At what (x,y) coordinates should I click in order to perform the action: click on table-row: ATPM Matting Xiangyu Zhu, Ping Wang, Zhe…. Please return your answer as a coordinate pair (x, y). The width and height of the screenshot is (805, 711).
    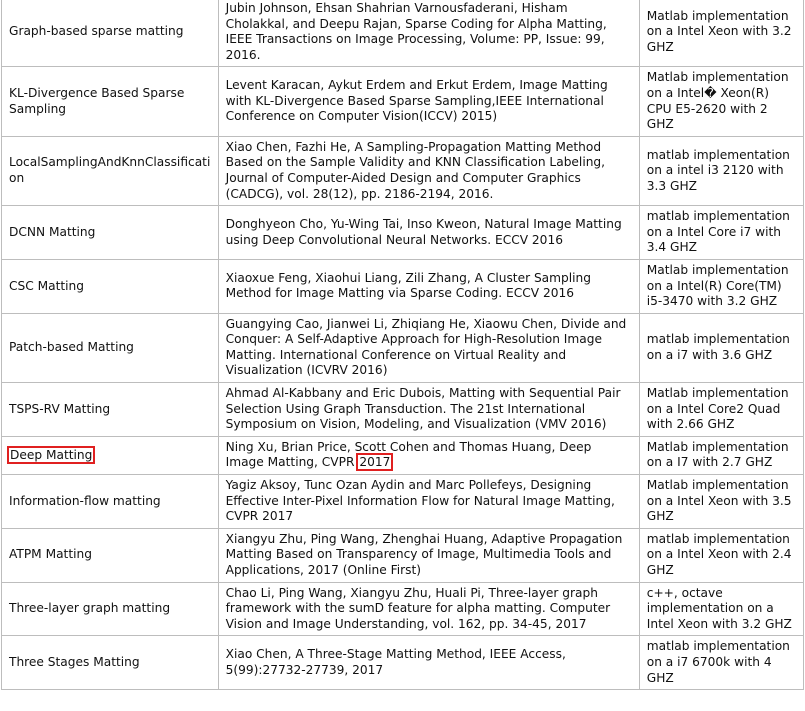
    Looking at the image, I should click on (403, 555).